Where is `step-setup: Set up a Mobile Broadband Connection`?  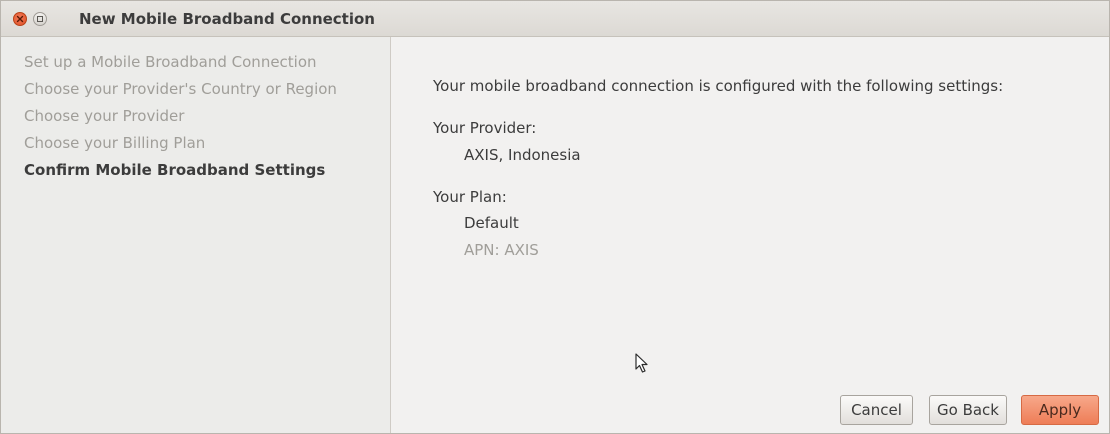 step-setup: Set up a Mobile Broadband Connection is located at coordinates (170, 62).